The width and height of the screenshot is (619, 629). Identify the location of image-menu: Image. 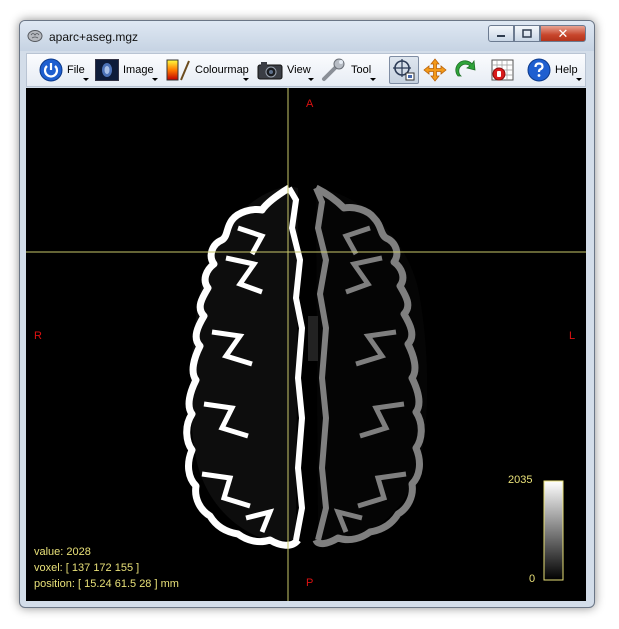
(126, 70).